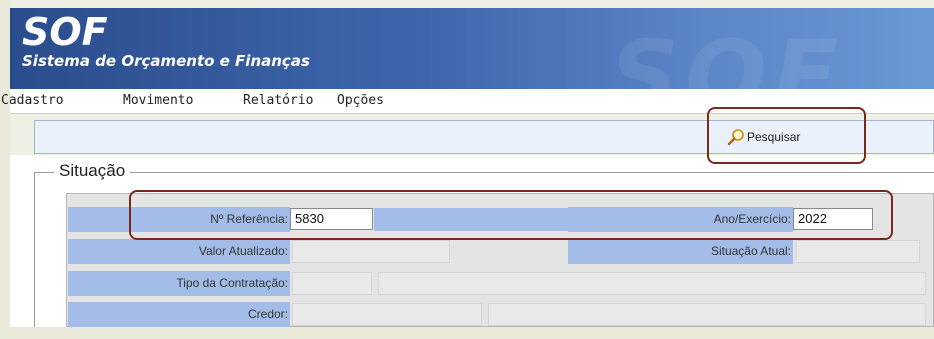 This screenshot has height=339, width=934. Describe the element at coordinates (360, 100) in the screenshot. I see `menu-item-opcoes: Opções` at that location.